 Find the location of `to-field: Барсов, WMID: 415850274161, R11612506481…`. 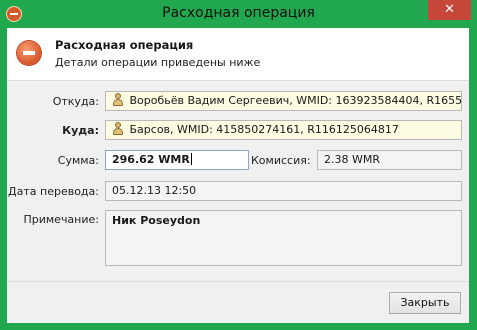

to-field: Барсов, WMID: 415850274161, R11612506481… is located at coordinates (283, 130).